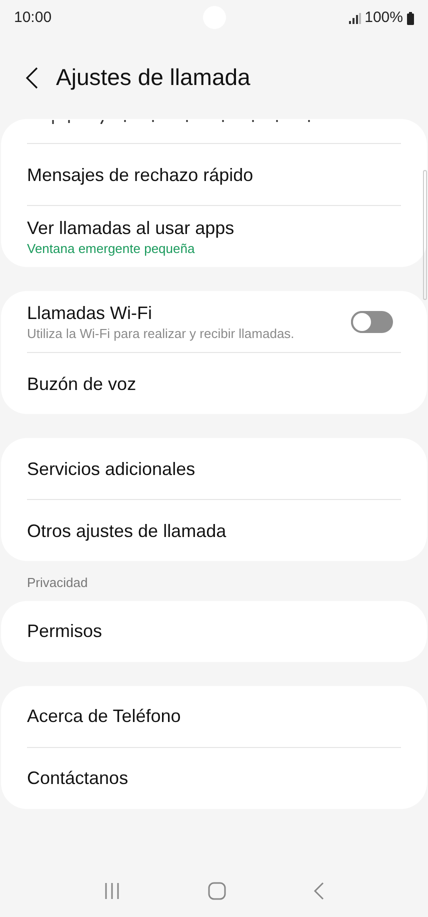 Image resolution: width=428 pixels, height=917 pixels. What do you see at coordinates (214, 716) in the screenshot?
I see `settings-item: Acerca de Teléfono` at bounding box center [214, 716].